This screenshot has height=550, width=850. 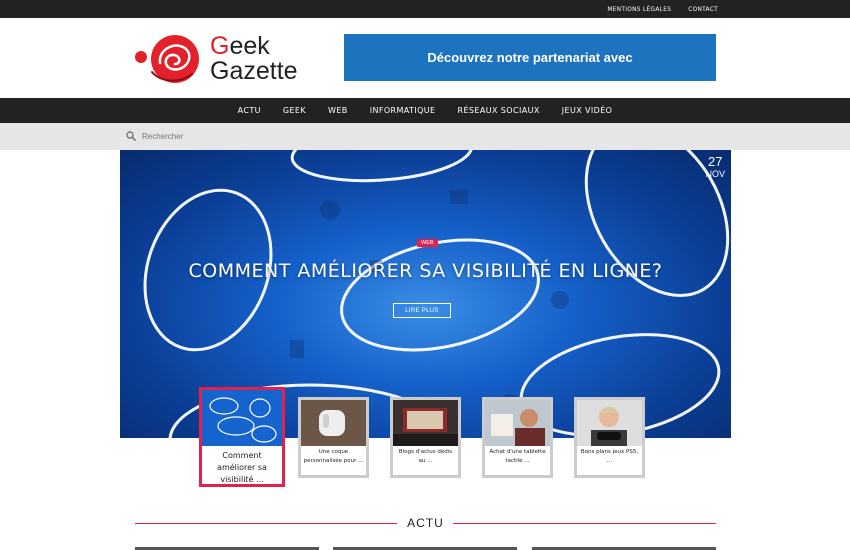 What do you see at coordinates (292, 136) in the screenshot?
I see `search-input` at bounding box center [292, 136].